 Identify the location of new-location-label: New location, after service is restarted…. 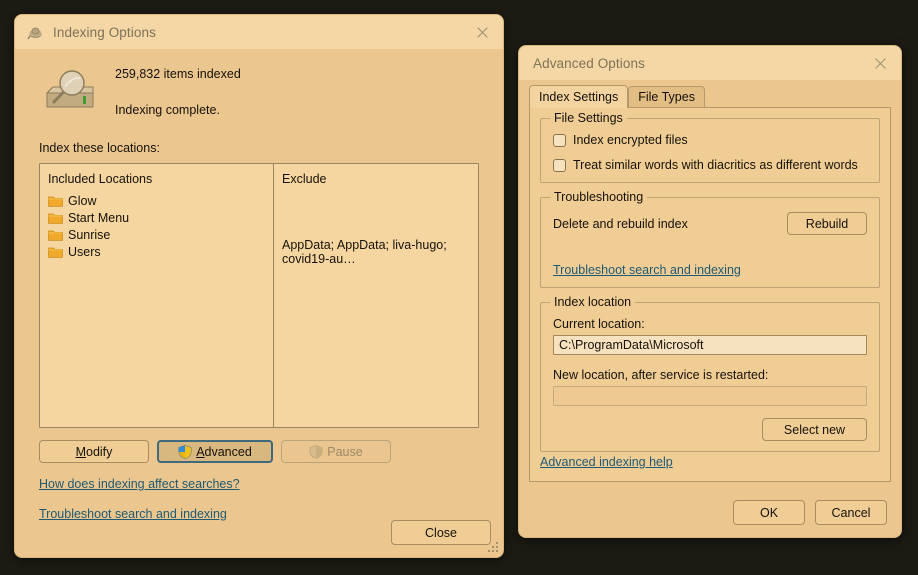
(661, 375).